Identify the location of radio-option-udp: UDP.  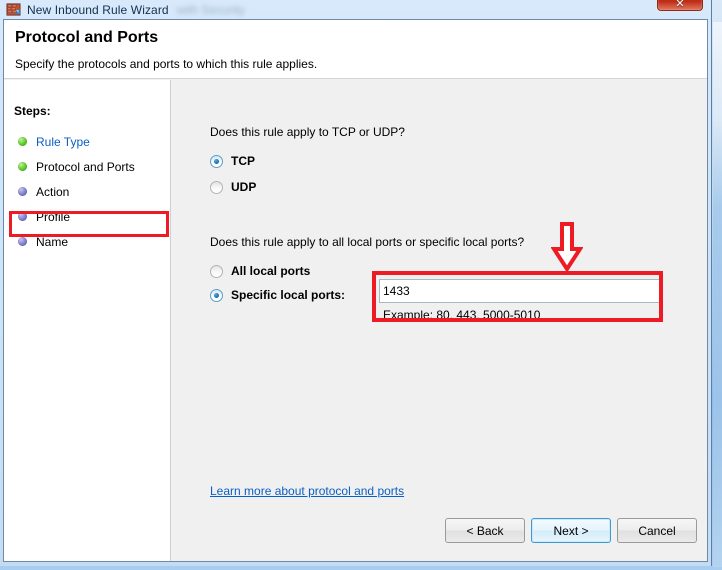
(233, 187).